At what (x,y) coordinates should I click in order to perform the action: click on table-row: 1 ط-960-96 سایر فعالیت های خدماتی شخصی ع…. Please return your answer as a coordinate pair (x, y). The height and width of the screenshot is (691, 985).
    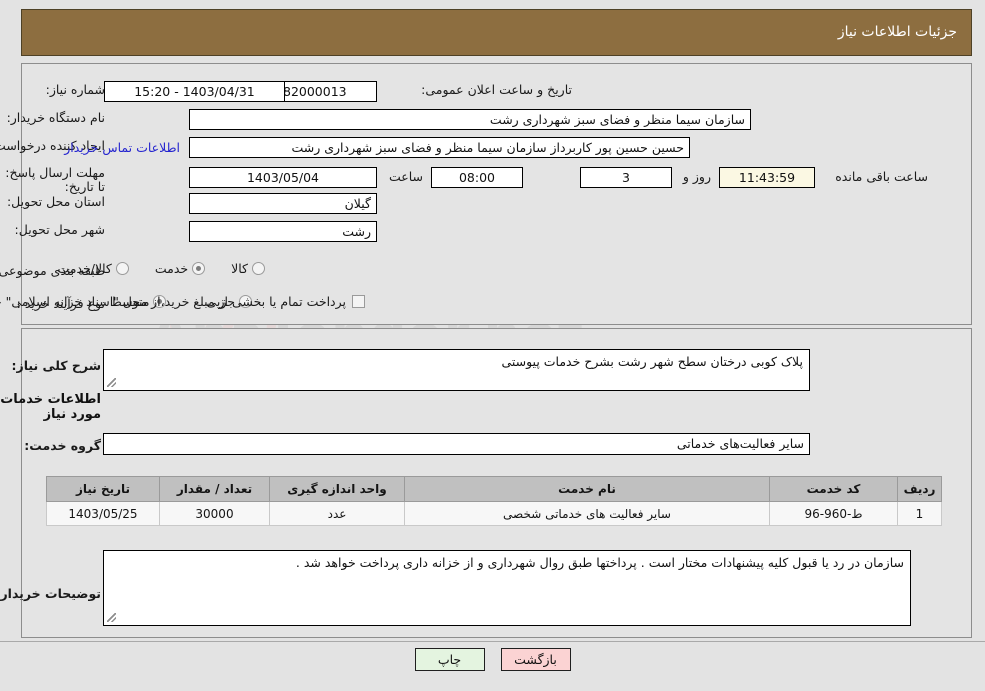
    Looking at the image, I should click on (494, 513).